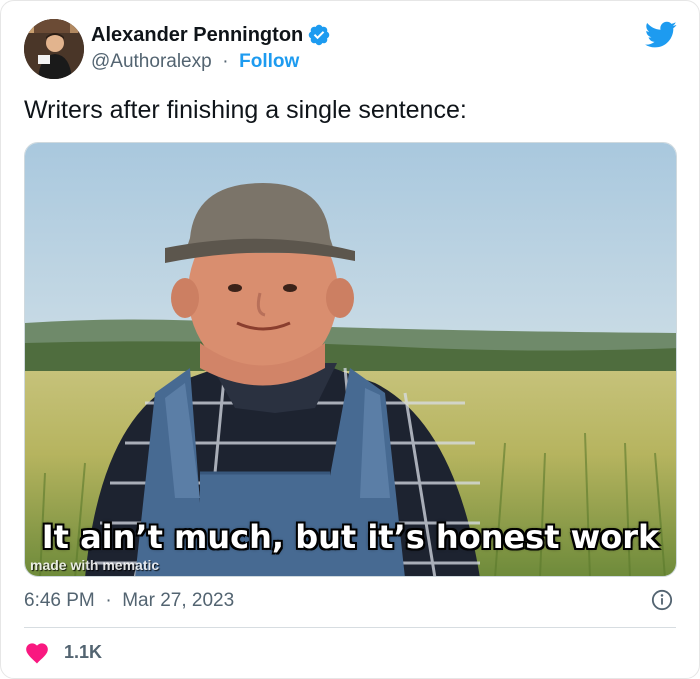 The image size is (700, 679). Describe the element at coordinates (269, 61) in the screenshot. I see `follow-button: Follow` at that location.